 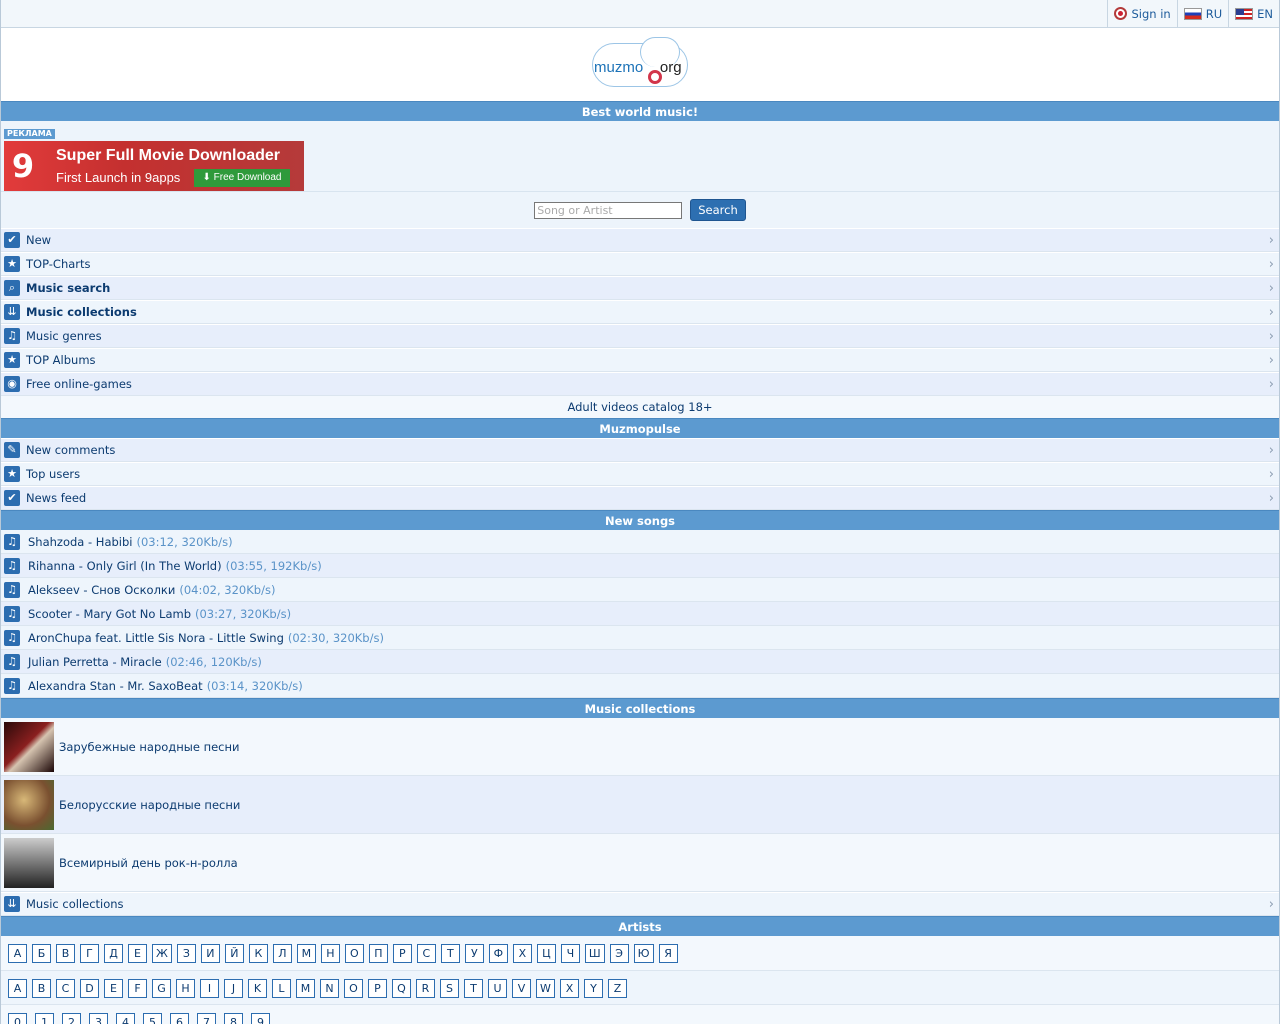 What do you see at coordinates (640, 64) in the screenshot?
I see `site-logo: muzmo org` at bounding box center [640, 64].